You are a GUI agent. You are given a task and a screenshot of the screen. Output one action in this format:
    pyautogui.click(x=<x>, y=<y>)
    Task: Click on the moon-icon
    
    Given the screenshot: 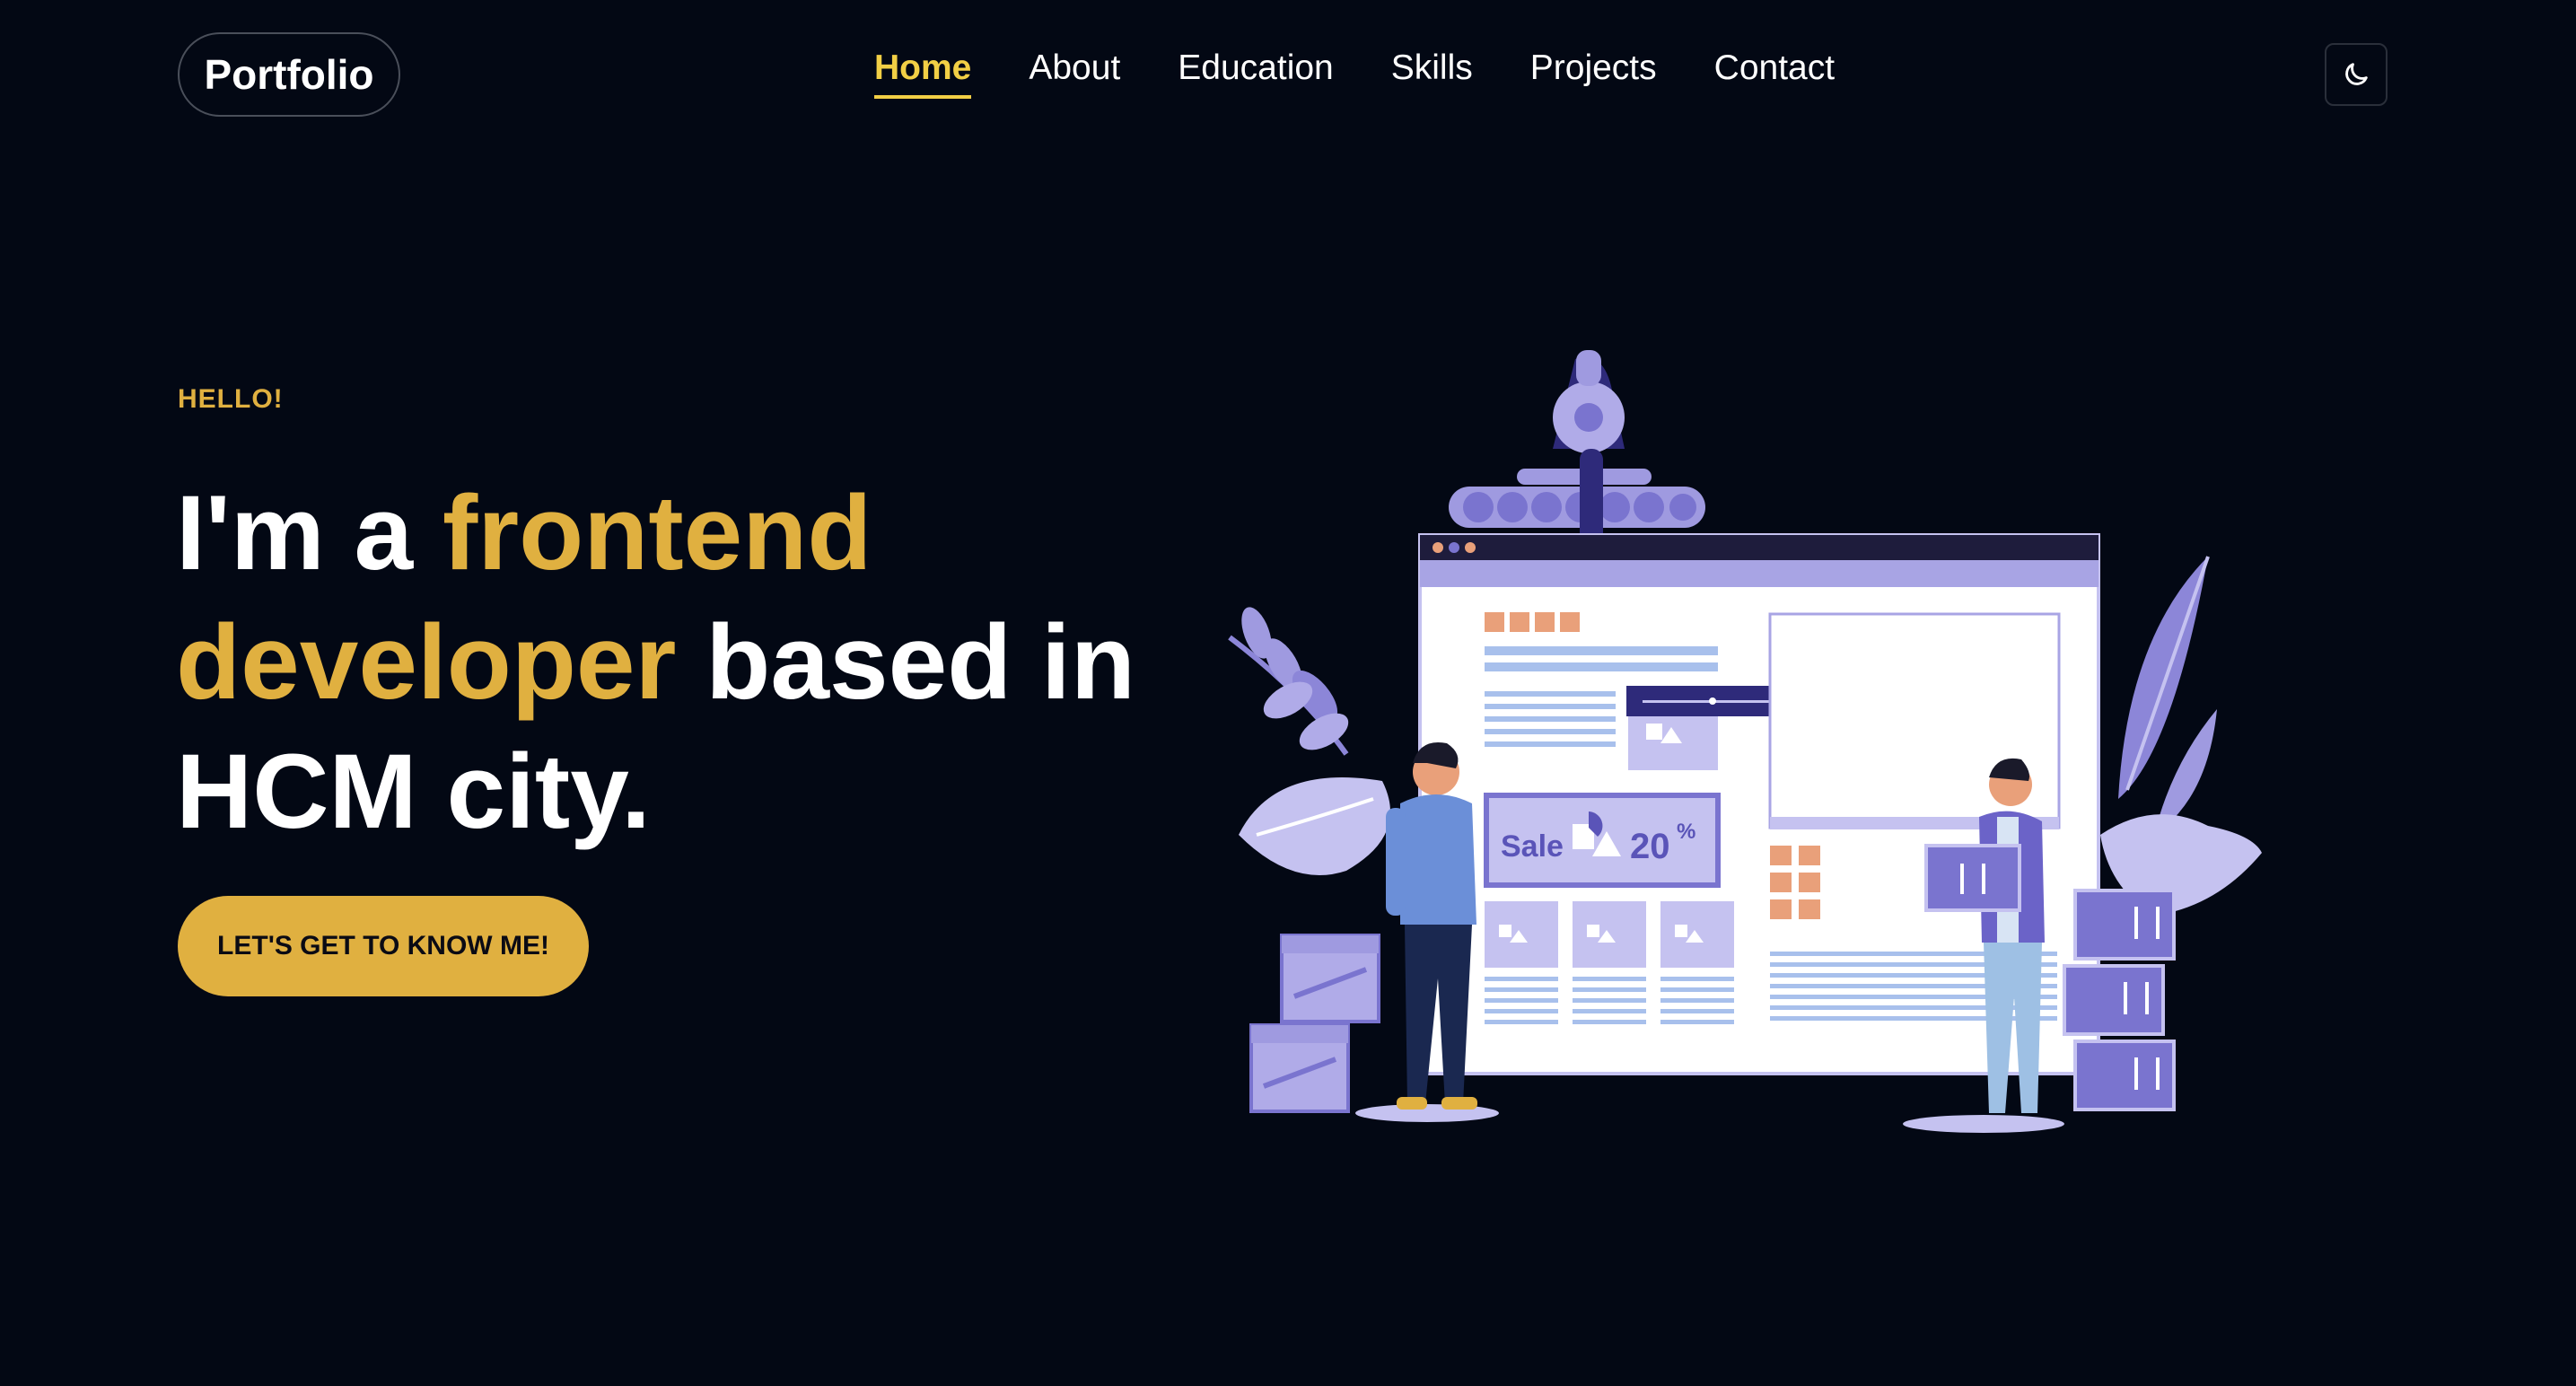 What is the action you would take?
    pyautogui.click(x=2356, y=74)
    